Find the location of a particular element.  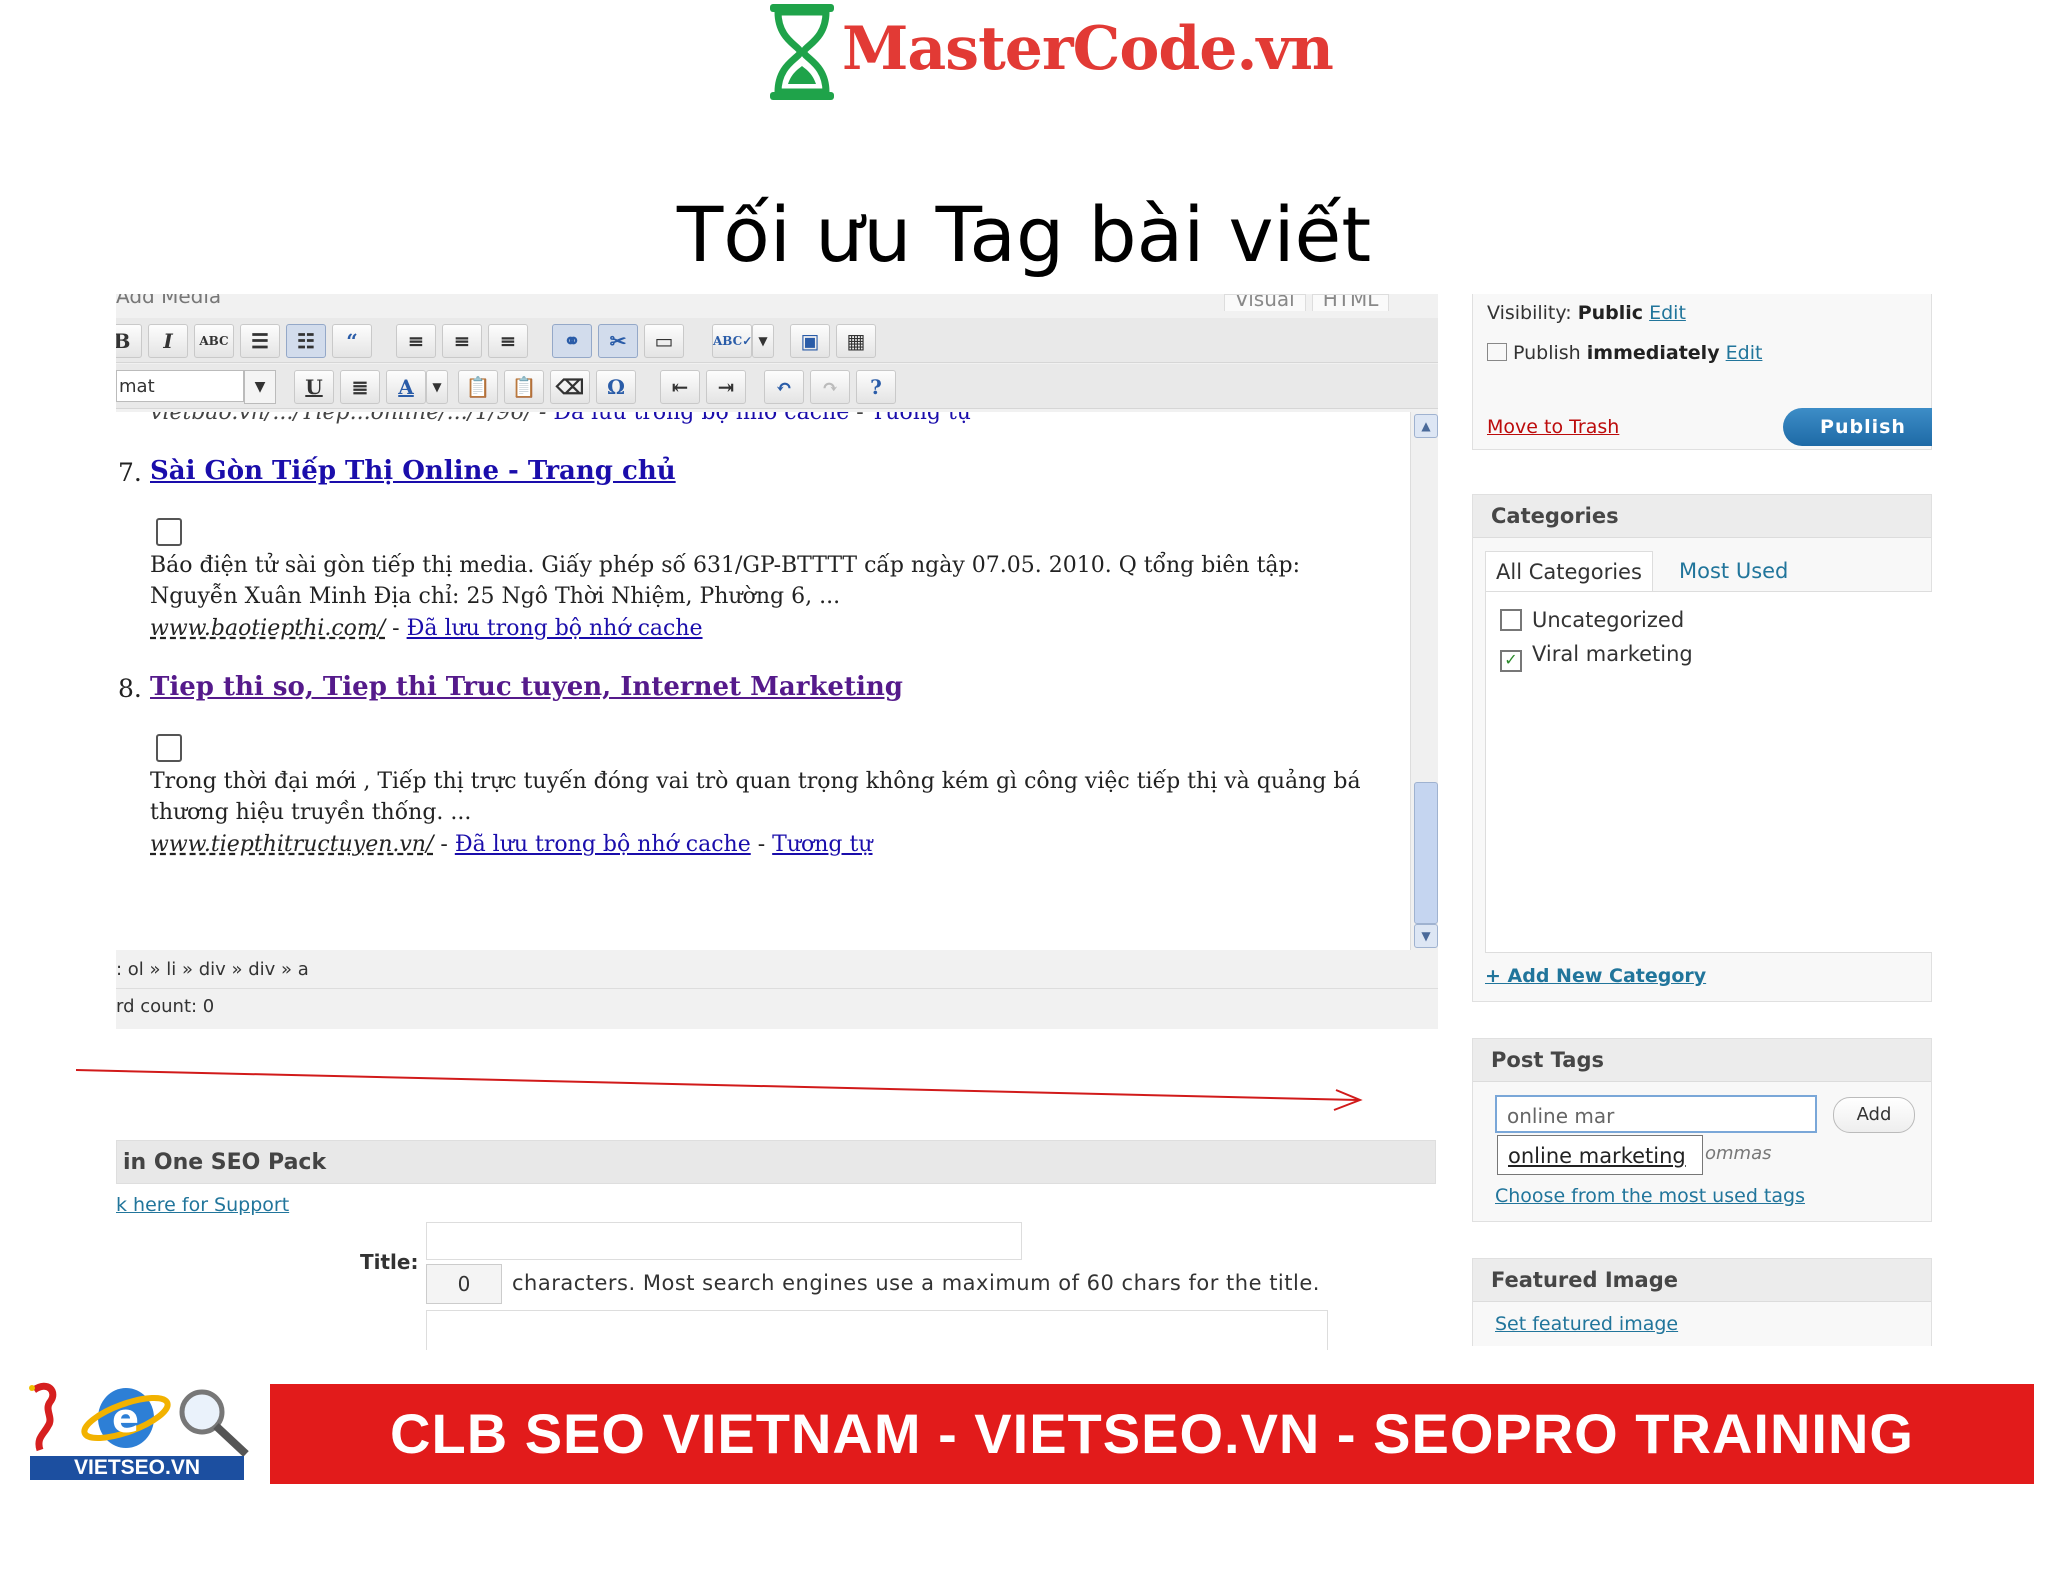

visibility-value: Public is located at coordinates (1610, 313).